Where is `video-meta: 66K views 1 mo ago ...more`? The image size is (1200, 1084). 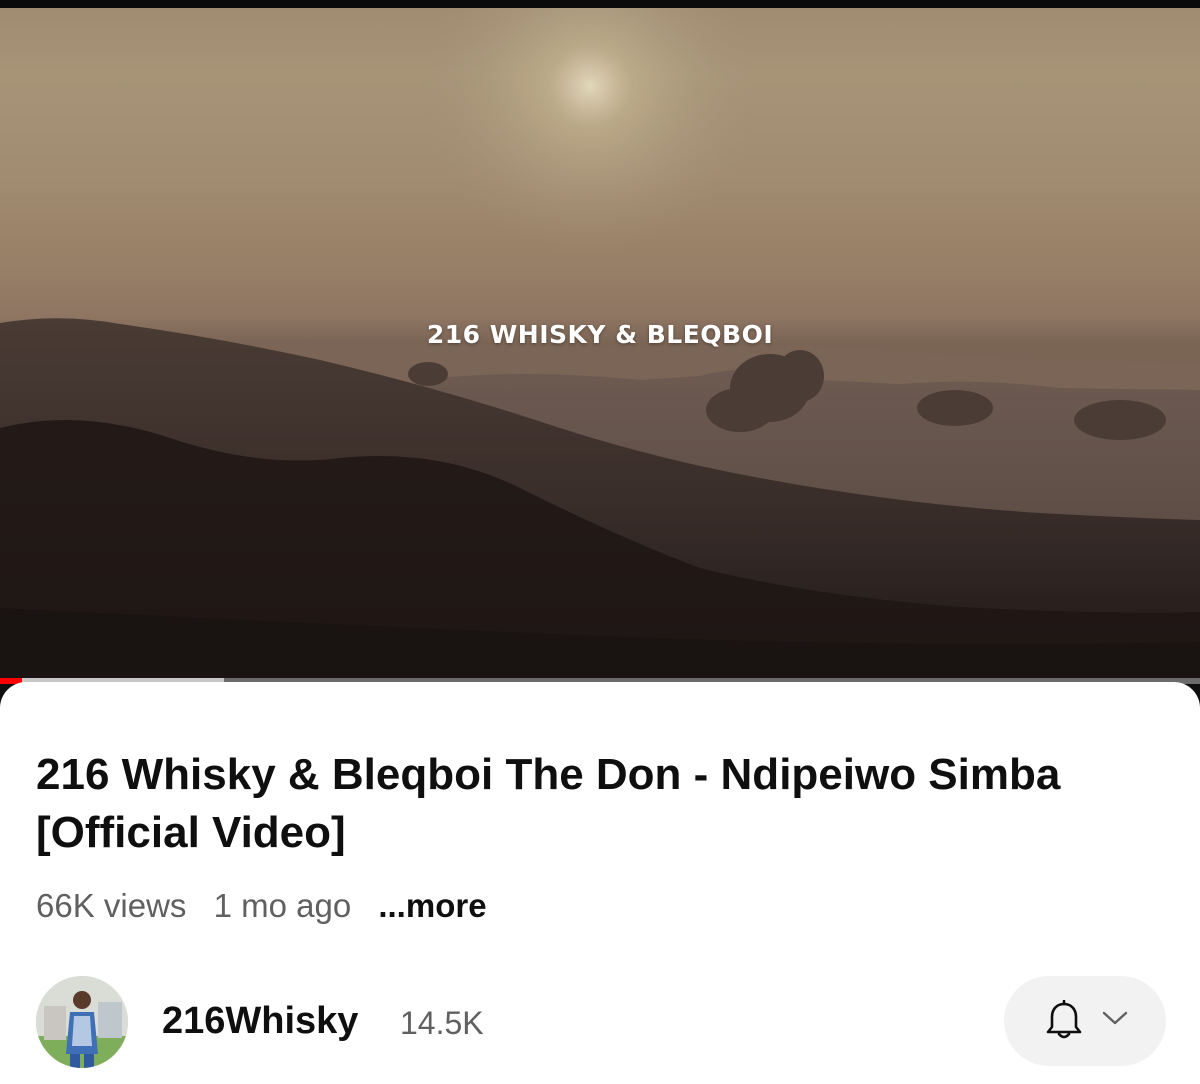
video-meta: 66K views 1 mo ago ...more is located at coordinates (261, 906).